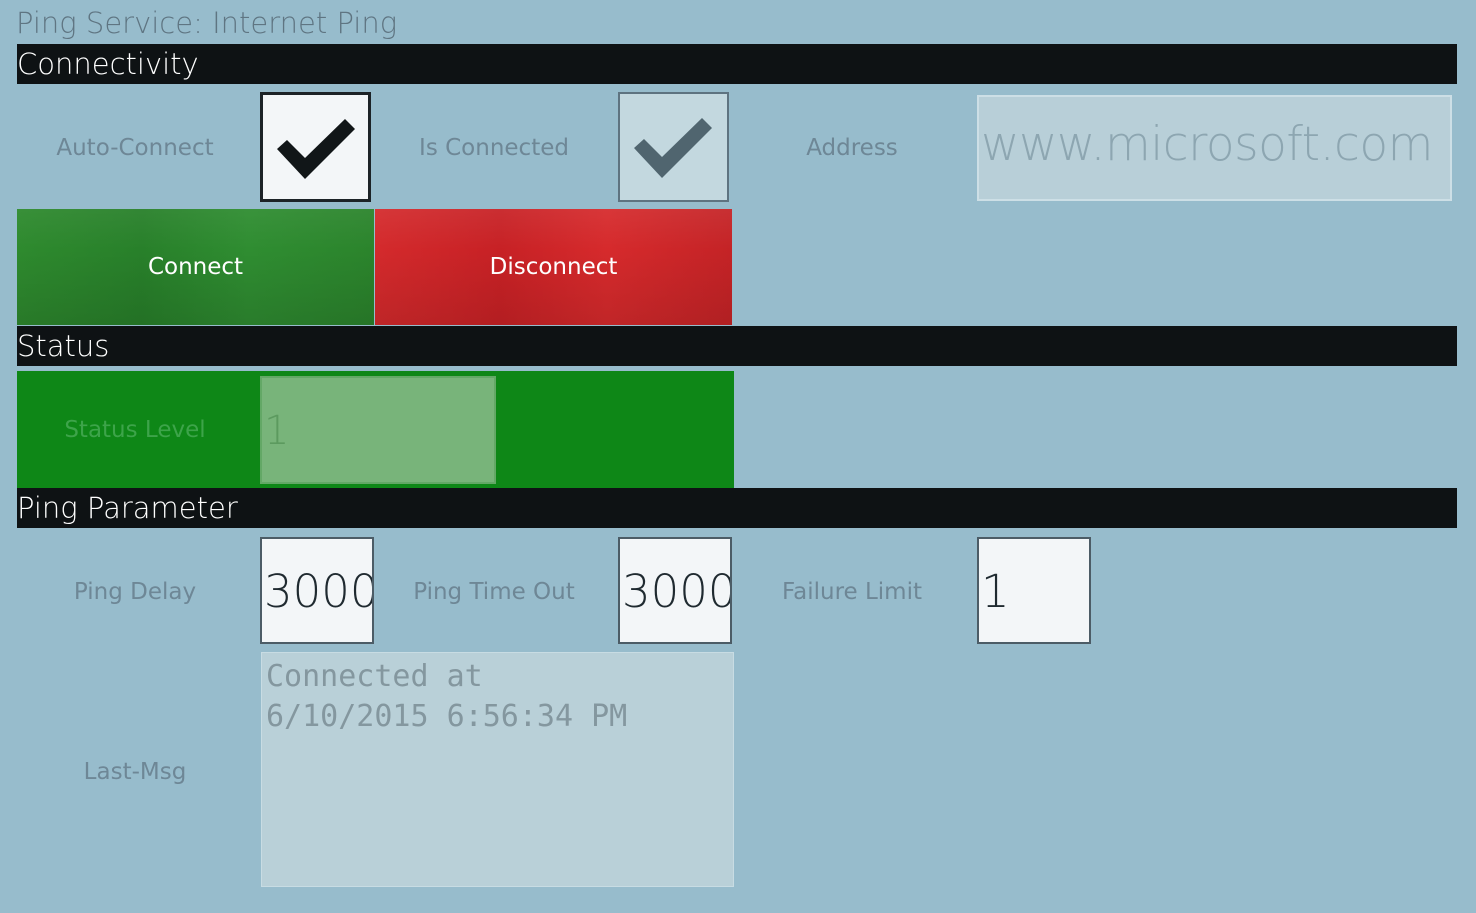 Image resolution: width=1476 pixels, height=913 pixels. I want to click on connect-button: Connect, so click(195, 267).